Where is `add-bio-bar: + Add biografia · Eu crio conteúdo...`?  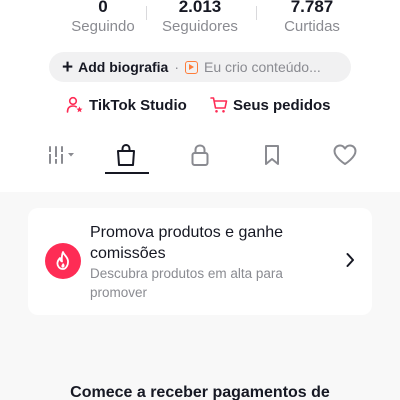 add-bio-bar: + Add biografia · Eu crio conteúdo... is located at coordinates (200, 67).